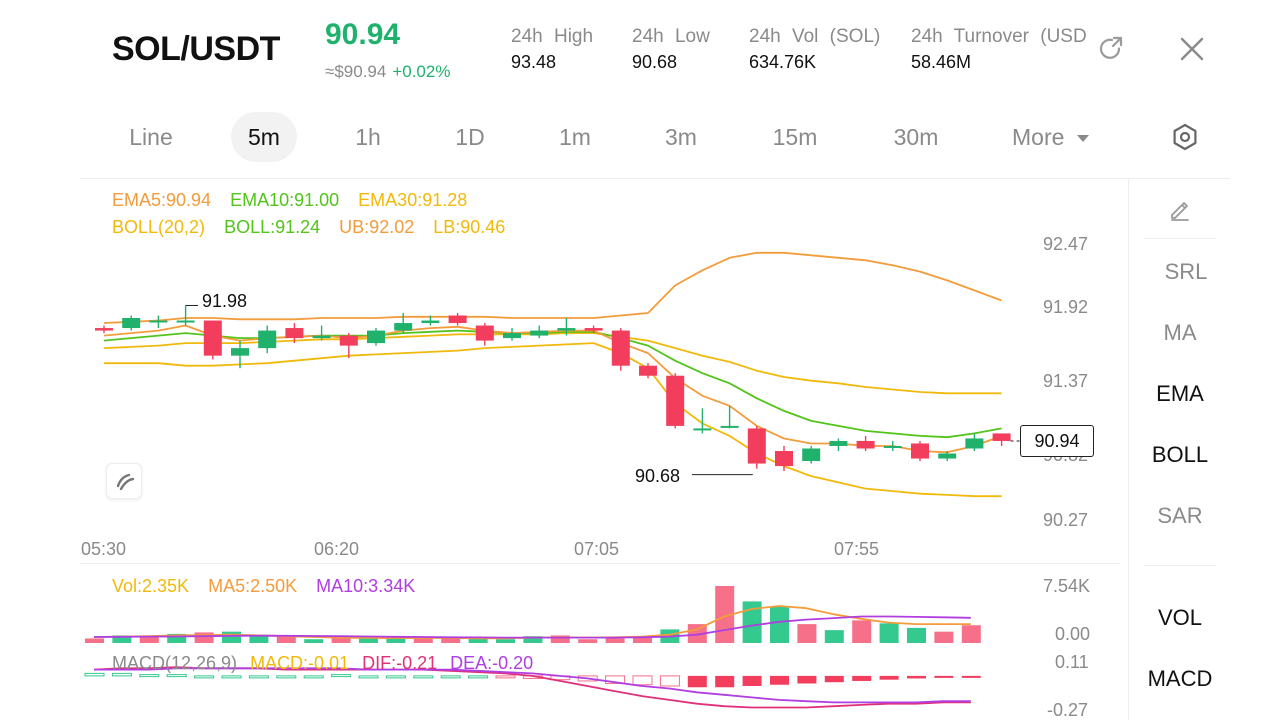 This screenshot has height=720, width=1280. I want to click on macd-value: MACD:-0.01, so click(300, 663).